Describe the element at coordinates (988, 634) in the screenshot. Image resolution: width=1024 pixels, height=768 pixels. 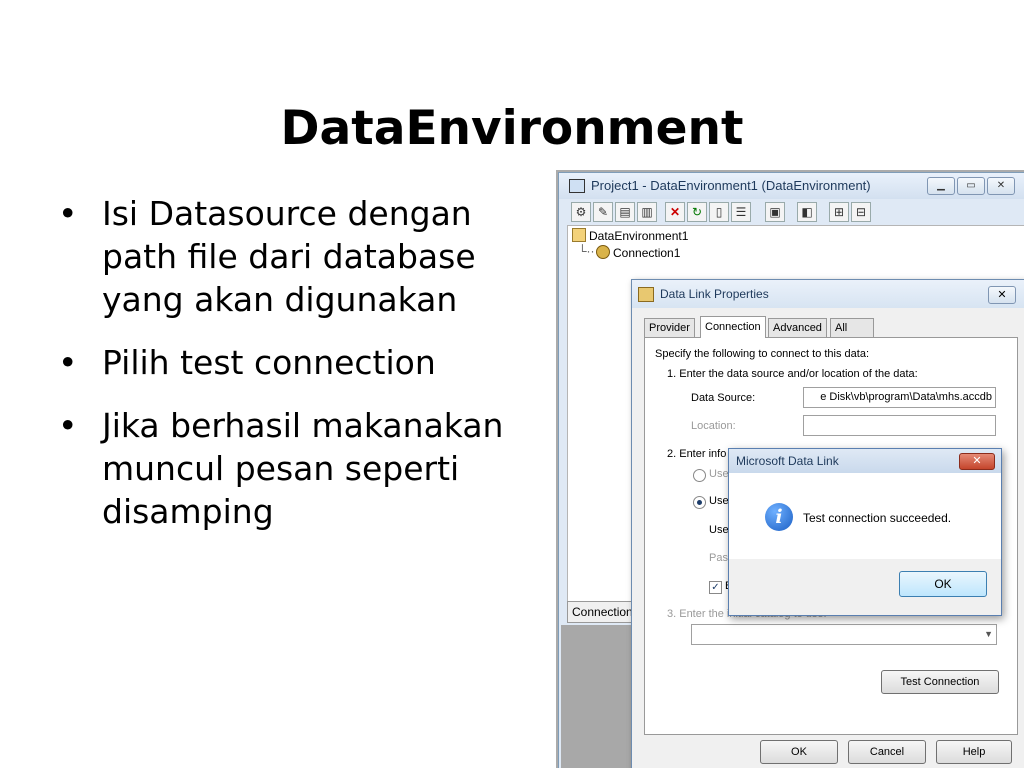
I see `chevron-down-icon: ▼` at that location.